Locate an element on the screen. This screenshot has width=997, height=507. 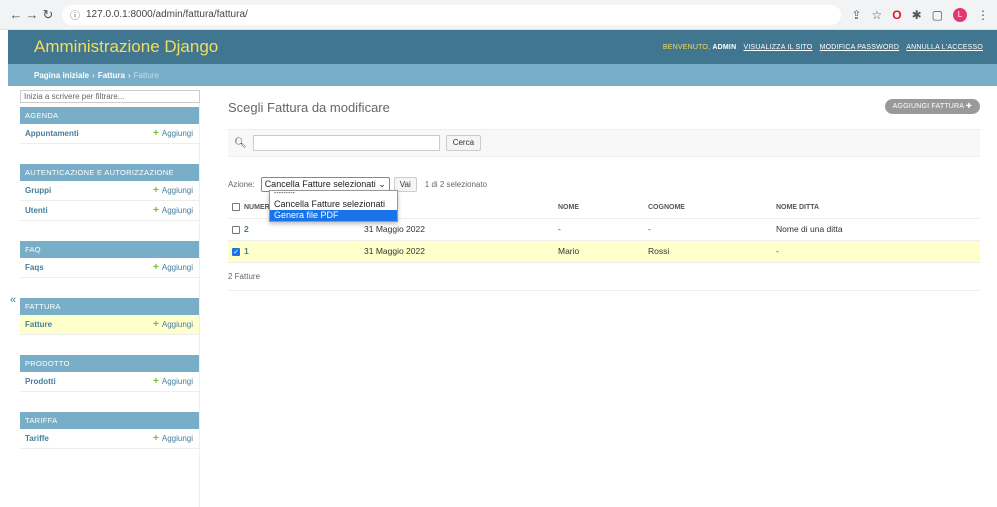
model-link: Faqs is located at coordinates (34, 267).